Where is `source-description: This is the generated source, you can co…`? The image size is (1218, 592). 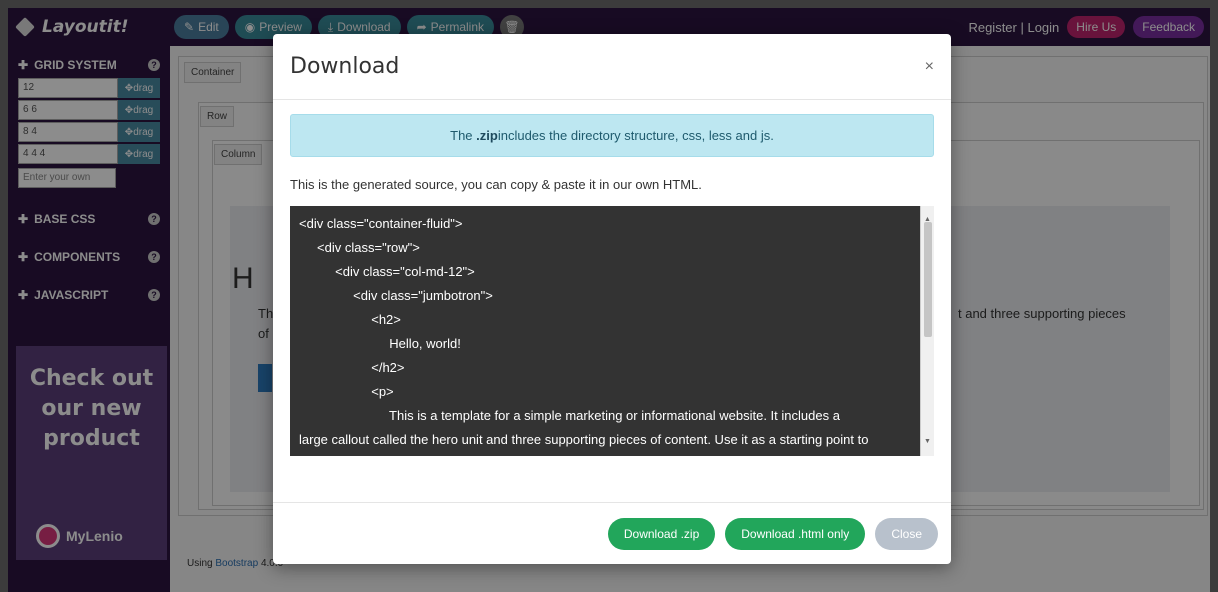
source-description: This is the generated source, you can co… is located at coordinates (496, 184).